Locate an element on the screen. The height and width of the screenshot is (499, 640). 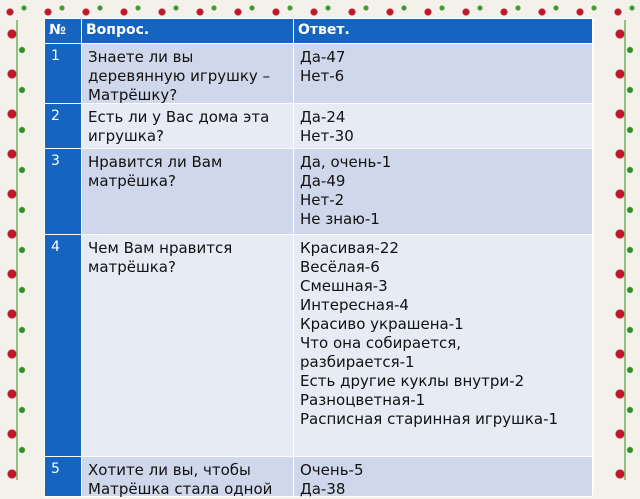
answer-line: Очень-5 is located at coordinates (332, 470).